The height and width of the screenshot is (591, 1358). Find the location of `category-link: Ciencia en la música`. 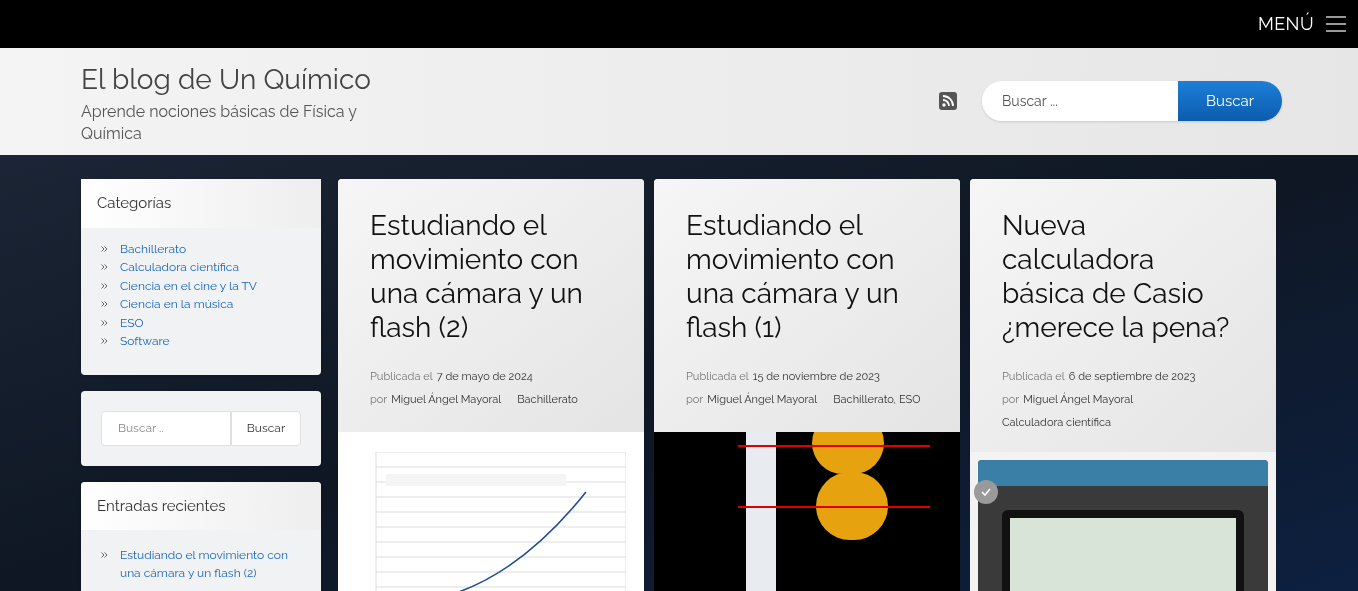

category-link: Ciencia en la música is located at coordinates (177, 304).